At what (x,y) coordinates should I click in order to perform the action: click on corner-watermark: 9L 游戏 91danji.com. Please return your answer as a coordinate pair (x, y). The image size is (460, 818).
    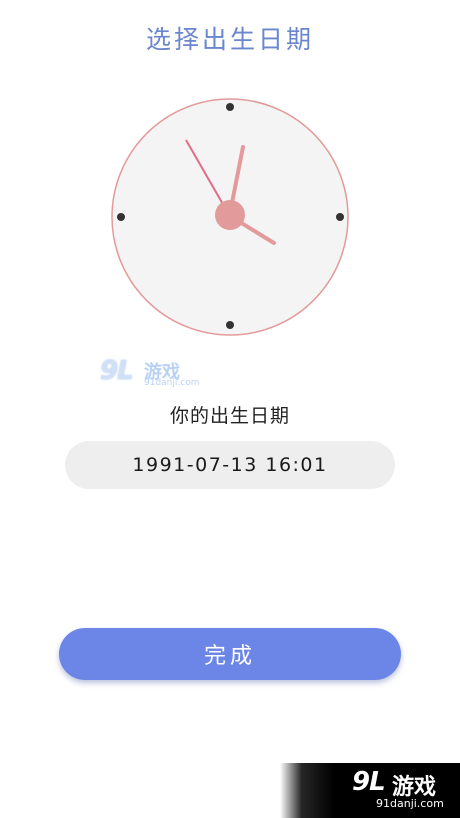
    Looking at the image, I should click on (370, 790).